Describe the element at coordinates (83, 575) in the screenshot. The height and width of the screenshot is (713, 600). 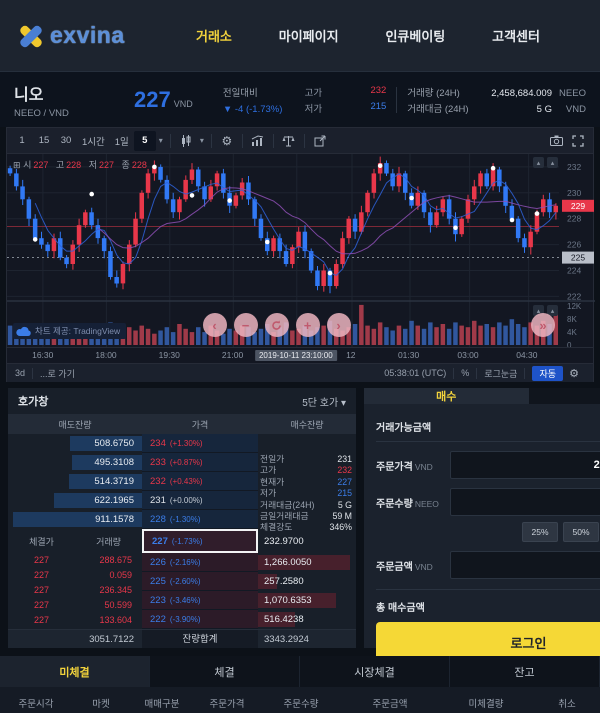
I see `trade-row: 227 0.059` at that location.